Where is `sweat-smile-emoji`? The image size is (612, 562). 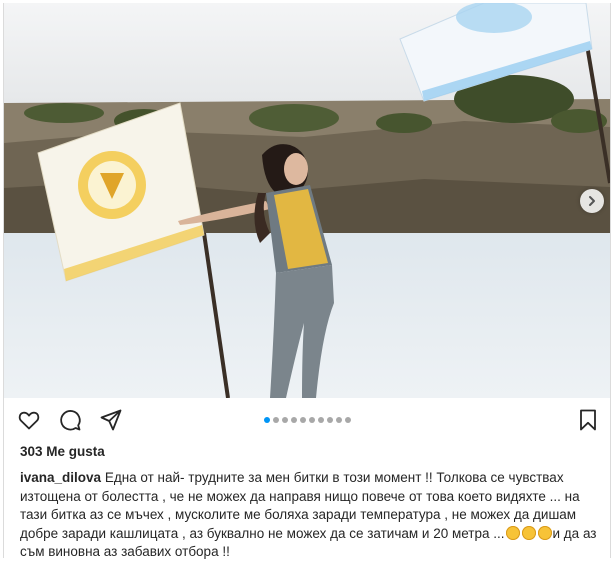 sweat-smile-emoji is located at coordinates (512, 532).